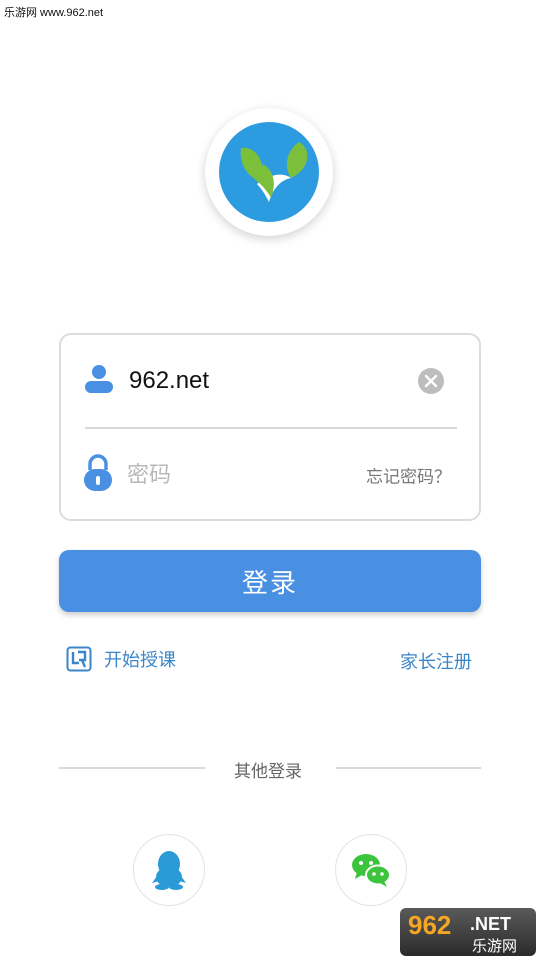  What do you see at coordinates (54, 13) in the screenshot?
I see `watermark-top-text: 乐游网 www.962.net` at bounding box center [54, 13].